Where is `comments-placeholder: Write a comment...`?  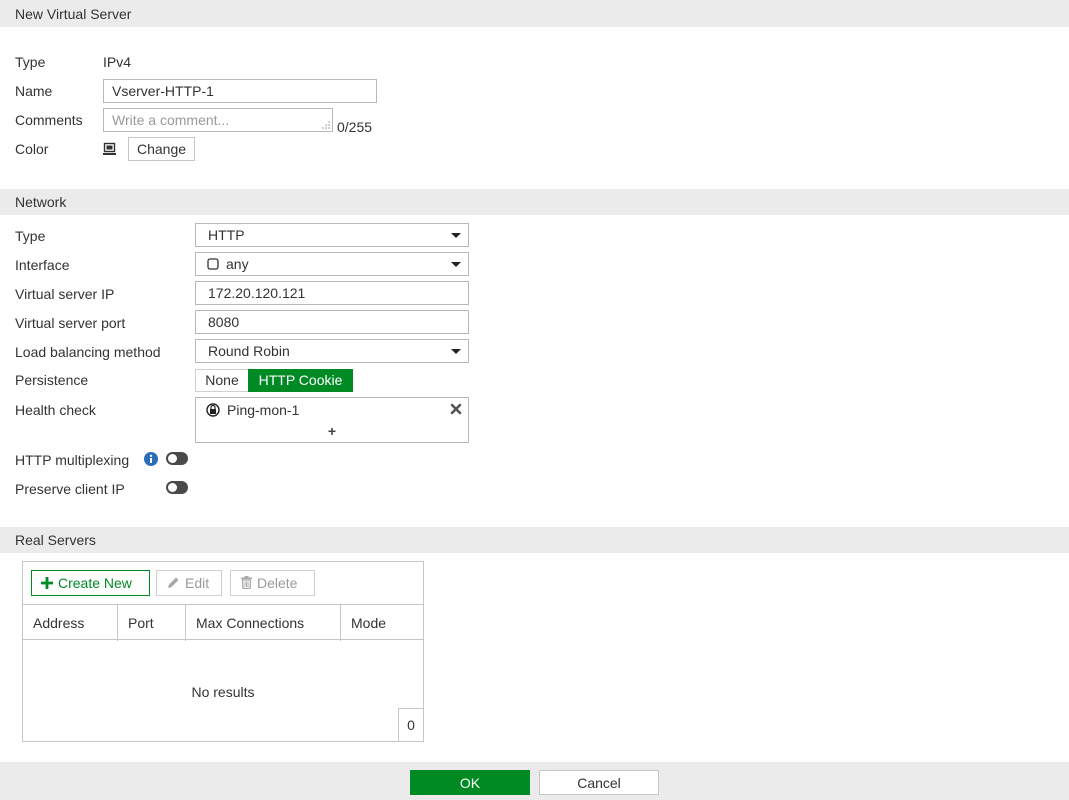
comments-placeholder: Write a comment... is located at coordinates (171, 120).